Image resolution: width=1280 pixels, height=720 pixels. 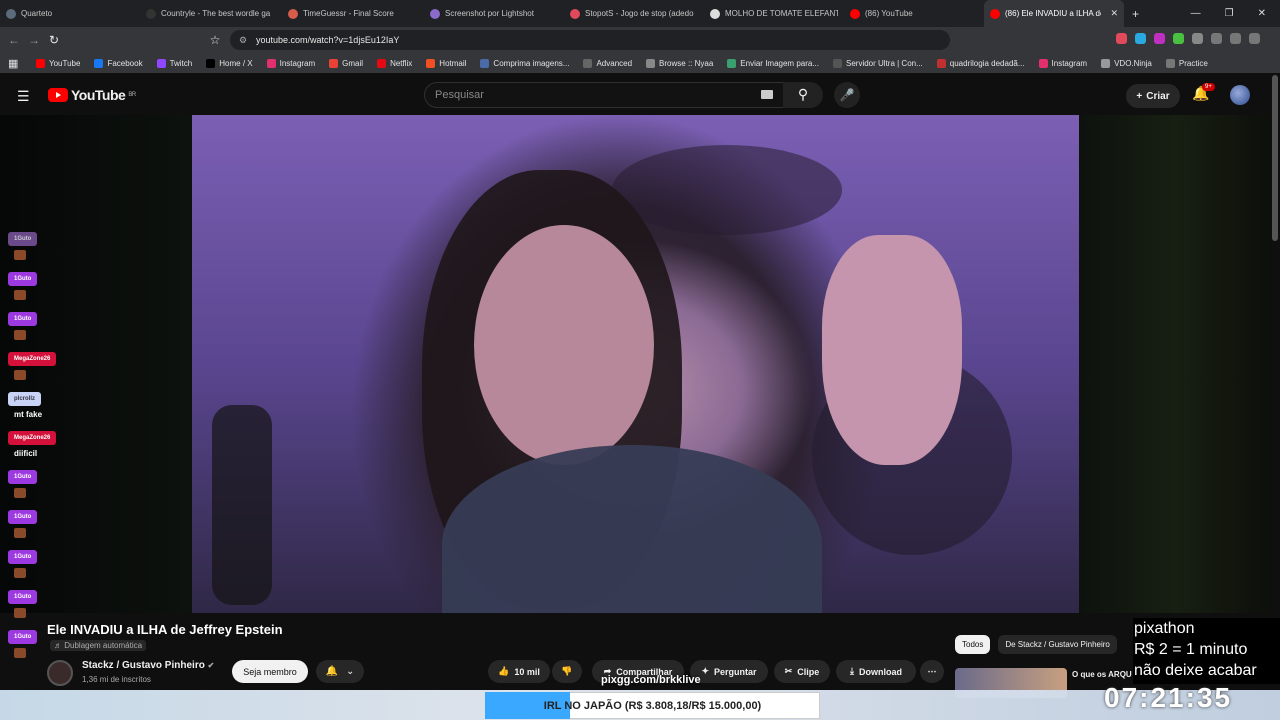 I want to click on chip-all: Todos, so click(x=973, y=644).